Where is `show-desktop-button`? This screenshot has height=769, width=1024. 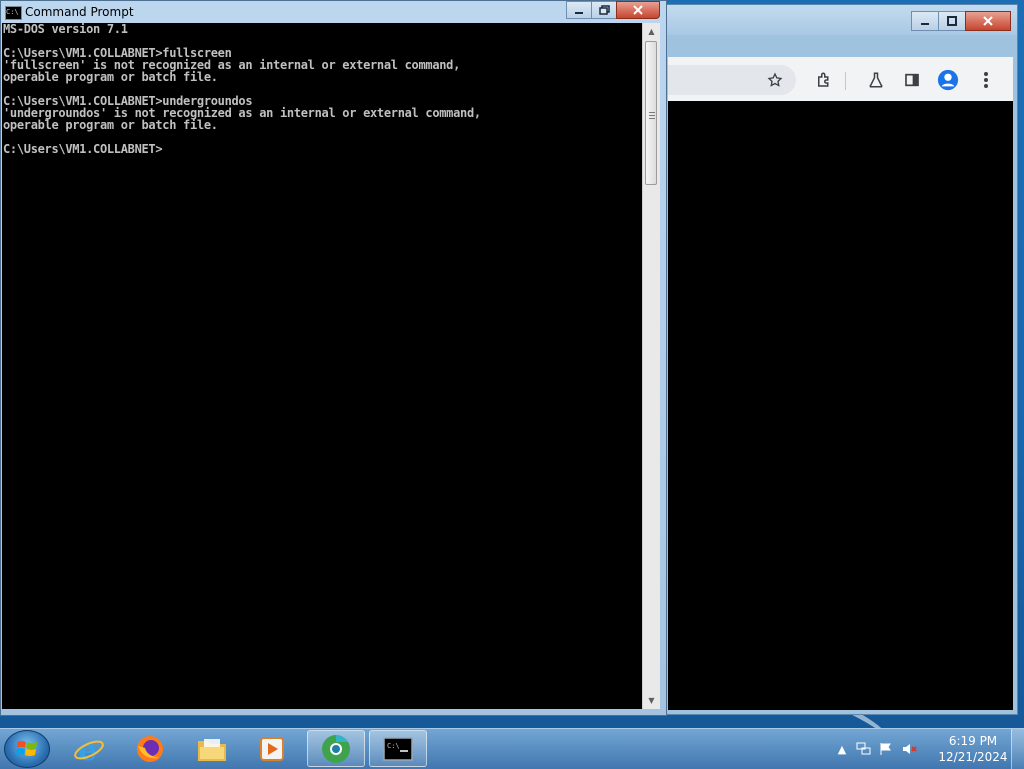
show-desktop-button is located at coordinates (1017, 749).